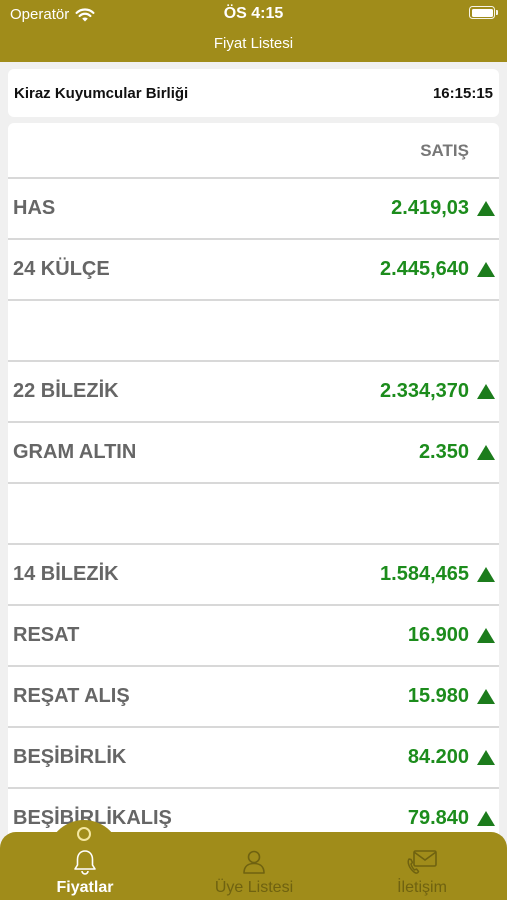 This screenshot has width=507, height=900. I want to click on item-sell-value: 16.900, so click(438, 635).